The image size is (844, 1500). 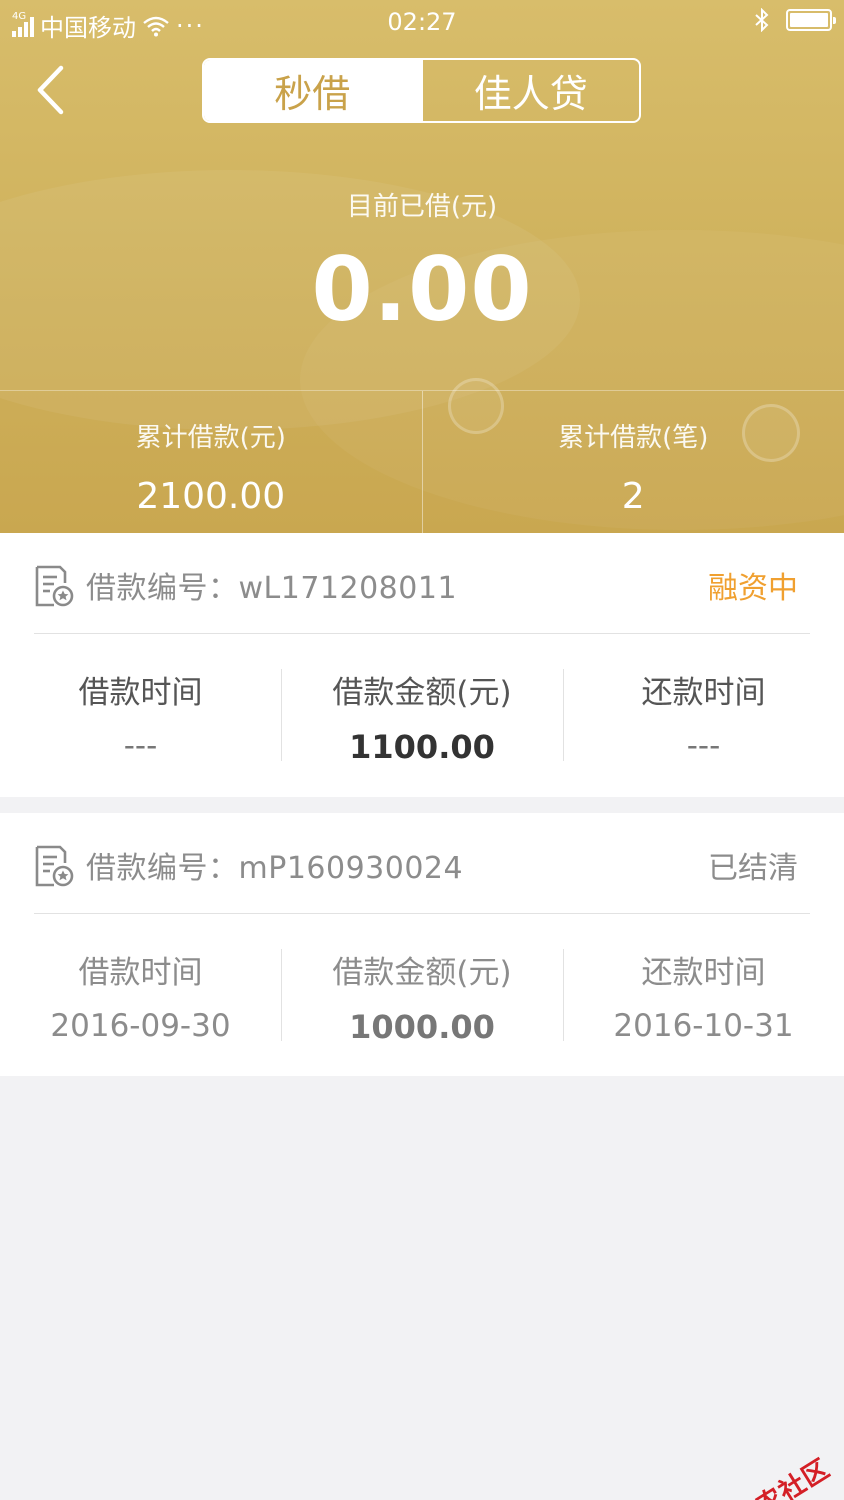 I want to click on loan-status-badge: 融资中, so click(x=753, y=588).